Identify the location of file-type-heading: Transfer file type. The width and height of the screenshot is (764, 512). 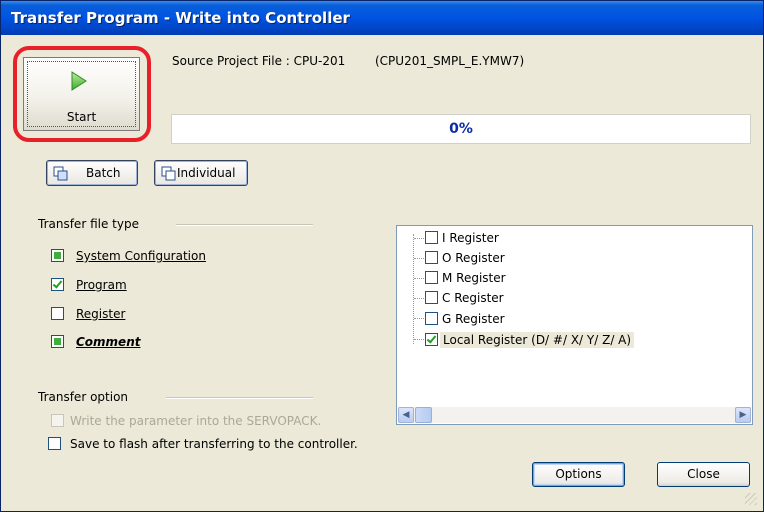
(88, 224).